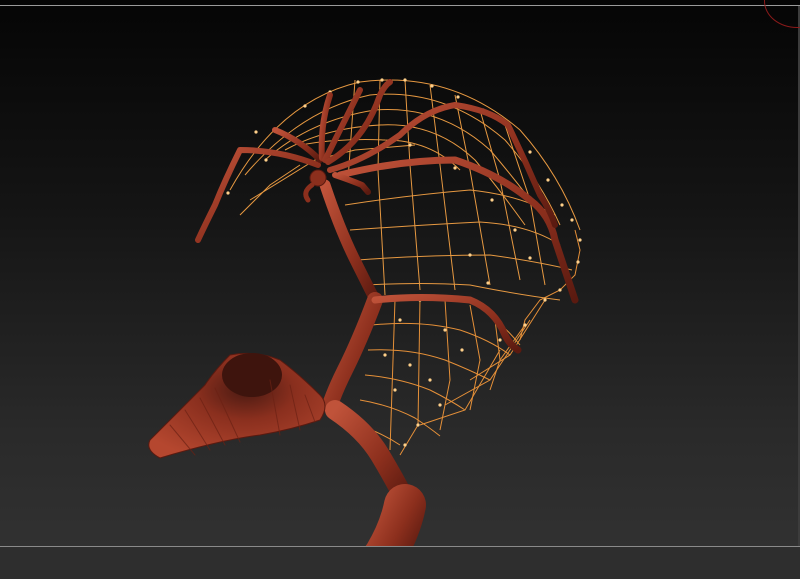  Describe the element at coordinates (370, 455) in the screenshot. I see `leg-segment` at that location.